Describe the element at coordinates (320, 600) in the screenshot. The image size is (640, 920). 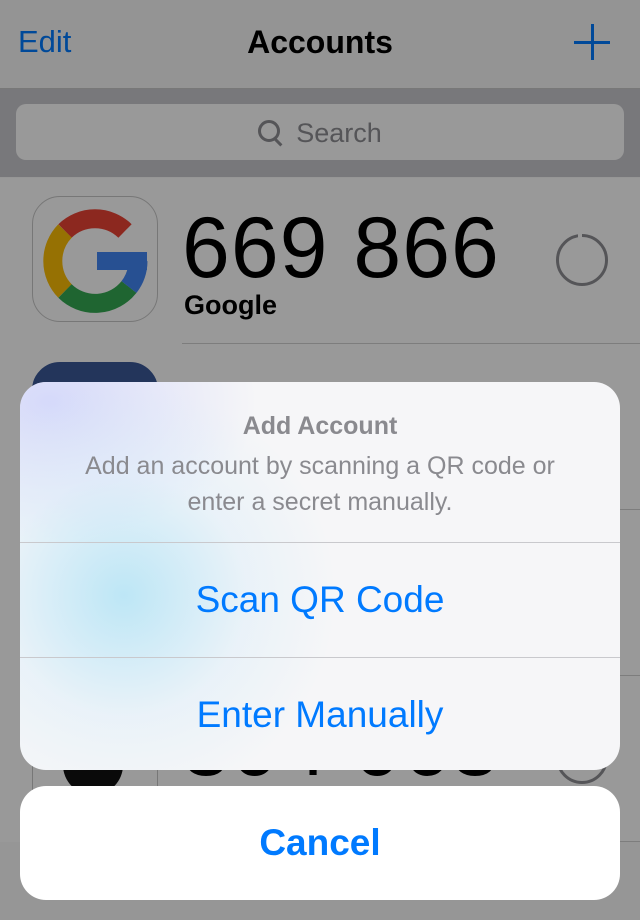
I see `scan-qr-code-button: Scan QR Code` at that location.